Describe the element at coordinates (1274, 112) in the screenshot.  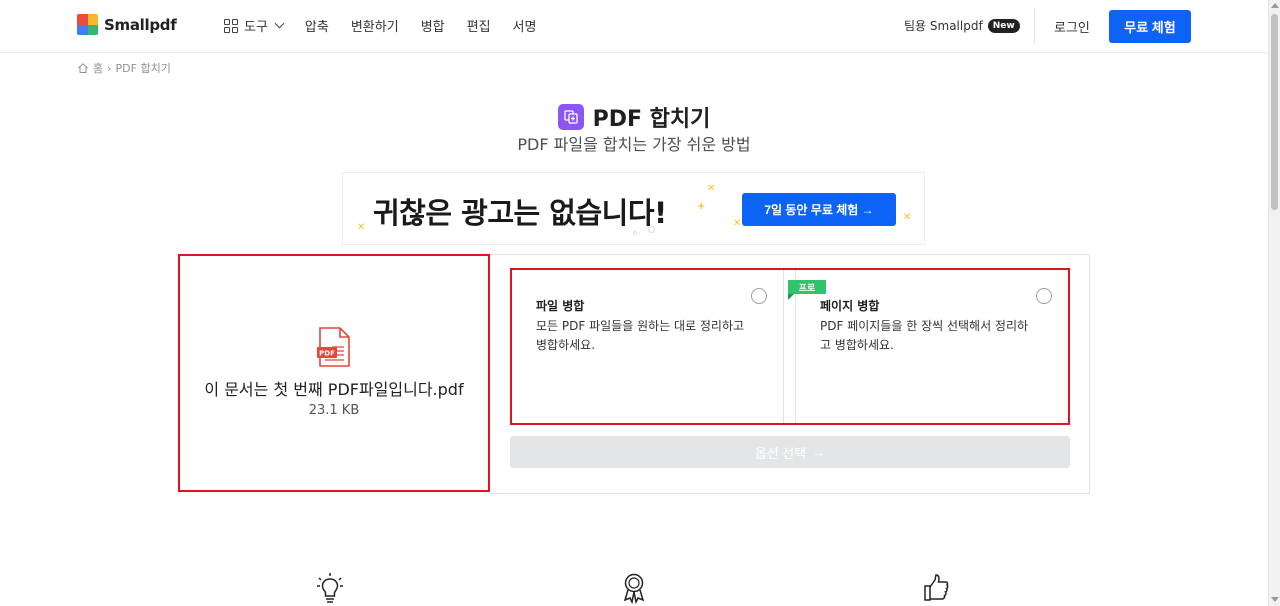
I see `scroll-thumb` at that location.